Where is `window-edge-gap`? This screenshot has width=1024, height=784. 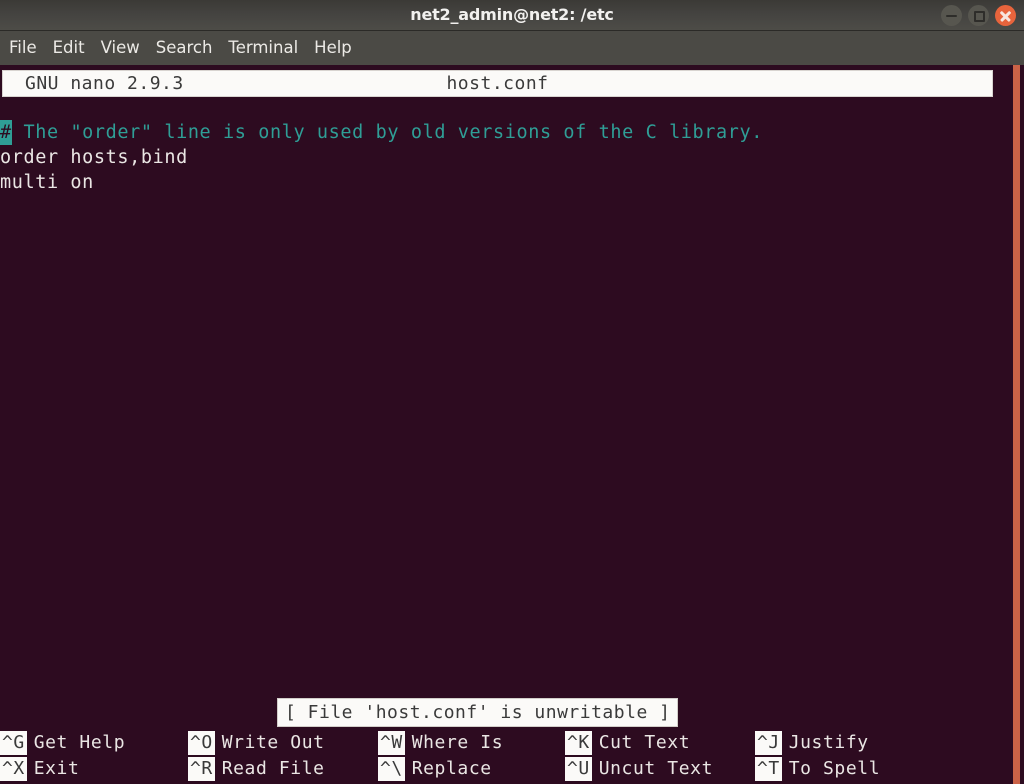 window-edge-gap is located at coordinates (1022, 424).